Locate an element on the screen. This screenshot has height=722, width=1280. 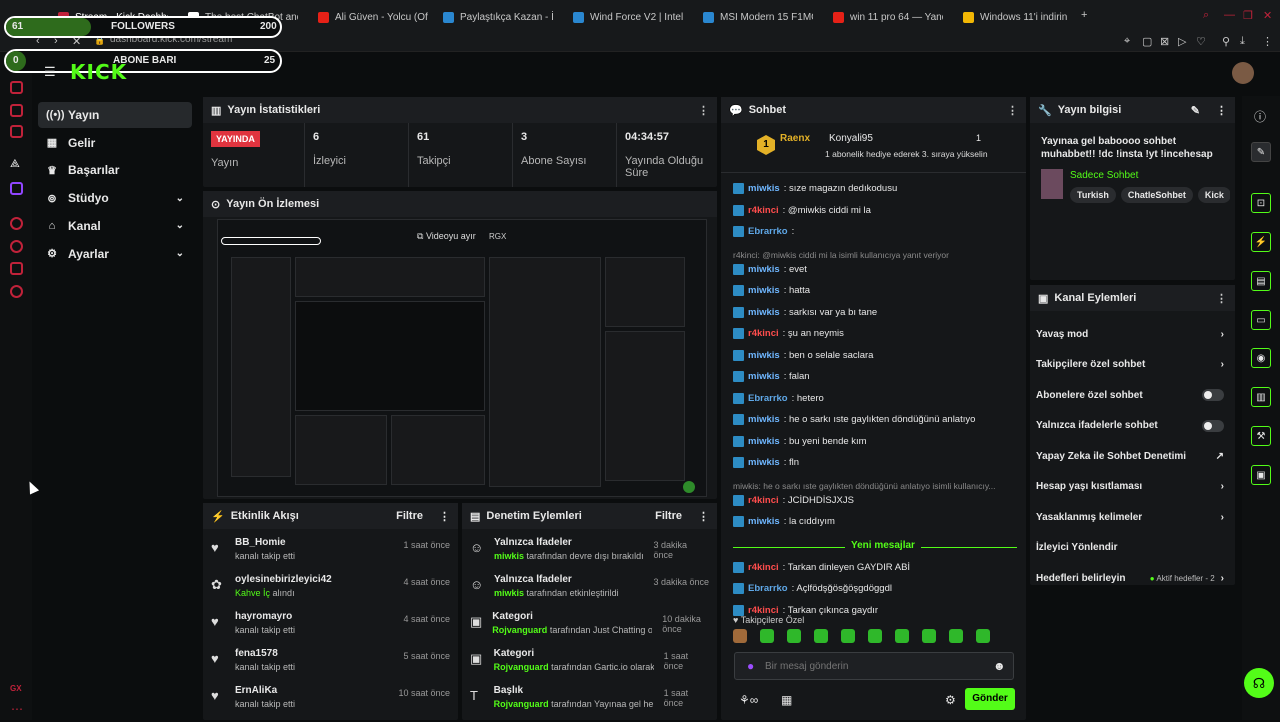
activity-menu-icon: ⋮ is located at coordinates (444, 516).